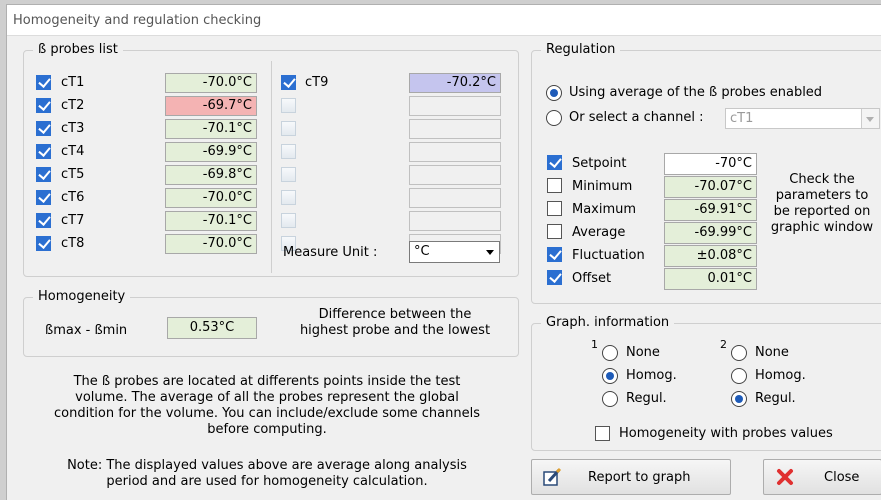 The height and width of the screenshot is (500, 881). I want to click on param-value: -70°C, so click(710, 164).